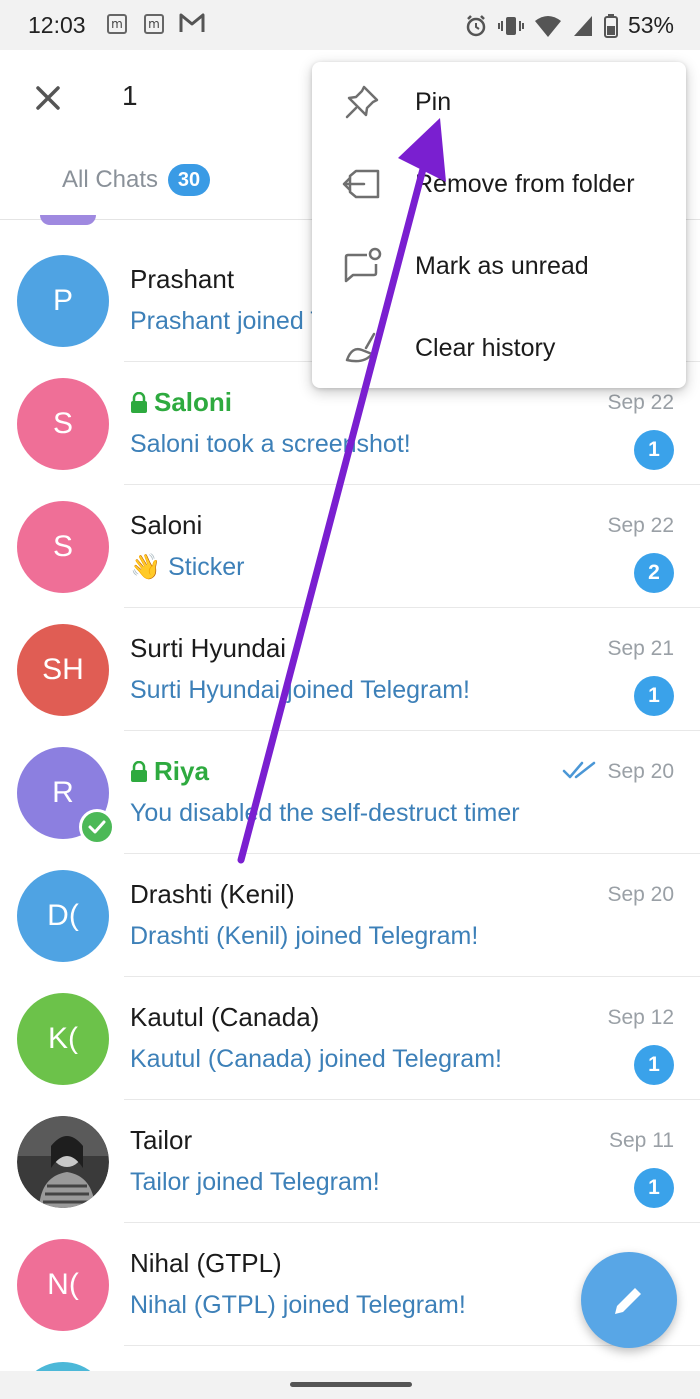 Image resolution: width=700 pixels, height=1399 pixels. I want to click on chat-last-message: You disabled the self-destruct timer, so click(325, 813).